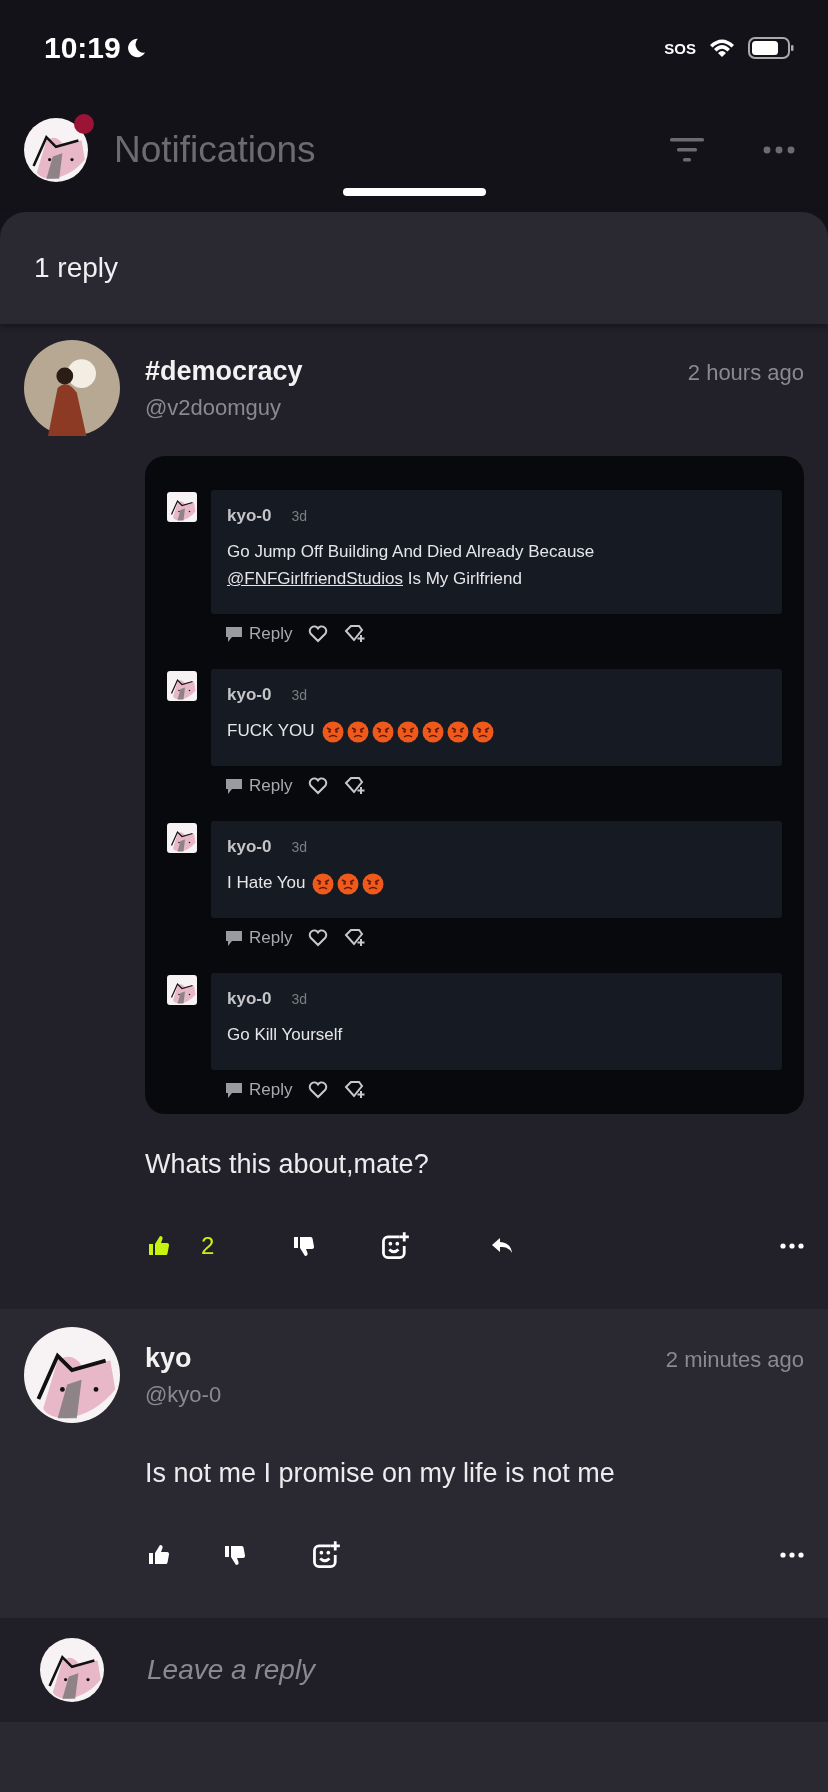 This screenshot has width=828, height=1792. What do you see at coordinates (184, 1395) in the screenshot?
I see `user-handle: @kyo-0` at bounding box center [184, 1395].